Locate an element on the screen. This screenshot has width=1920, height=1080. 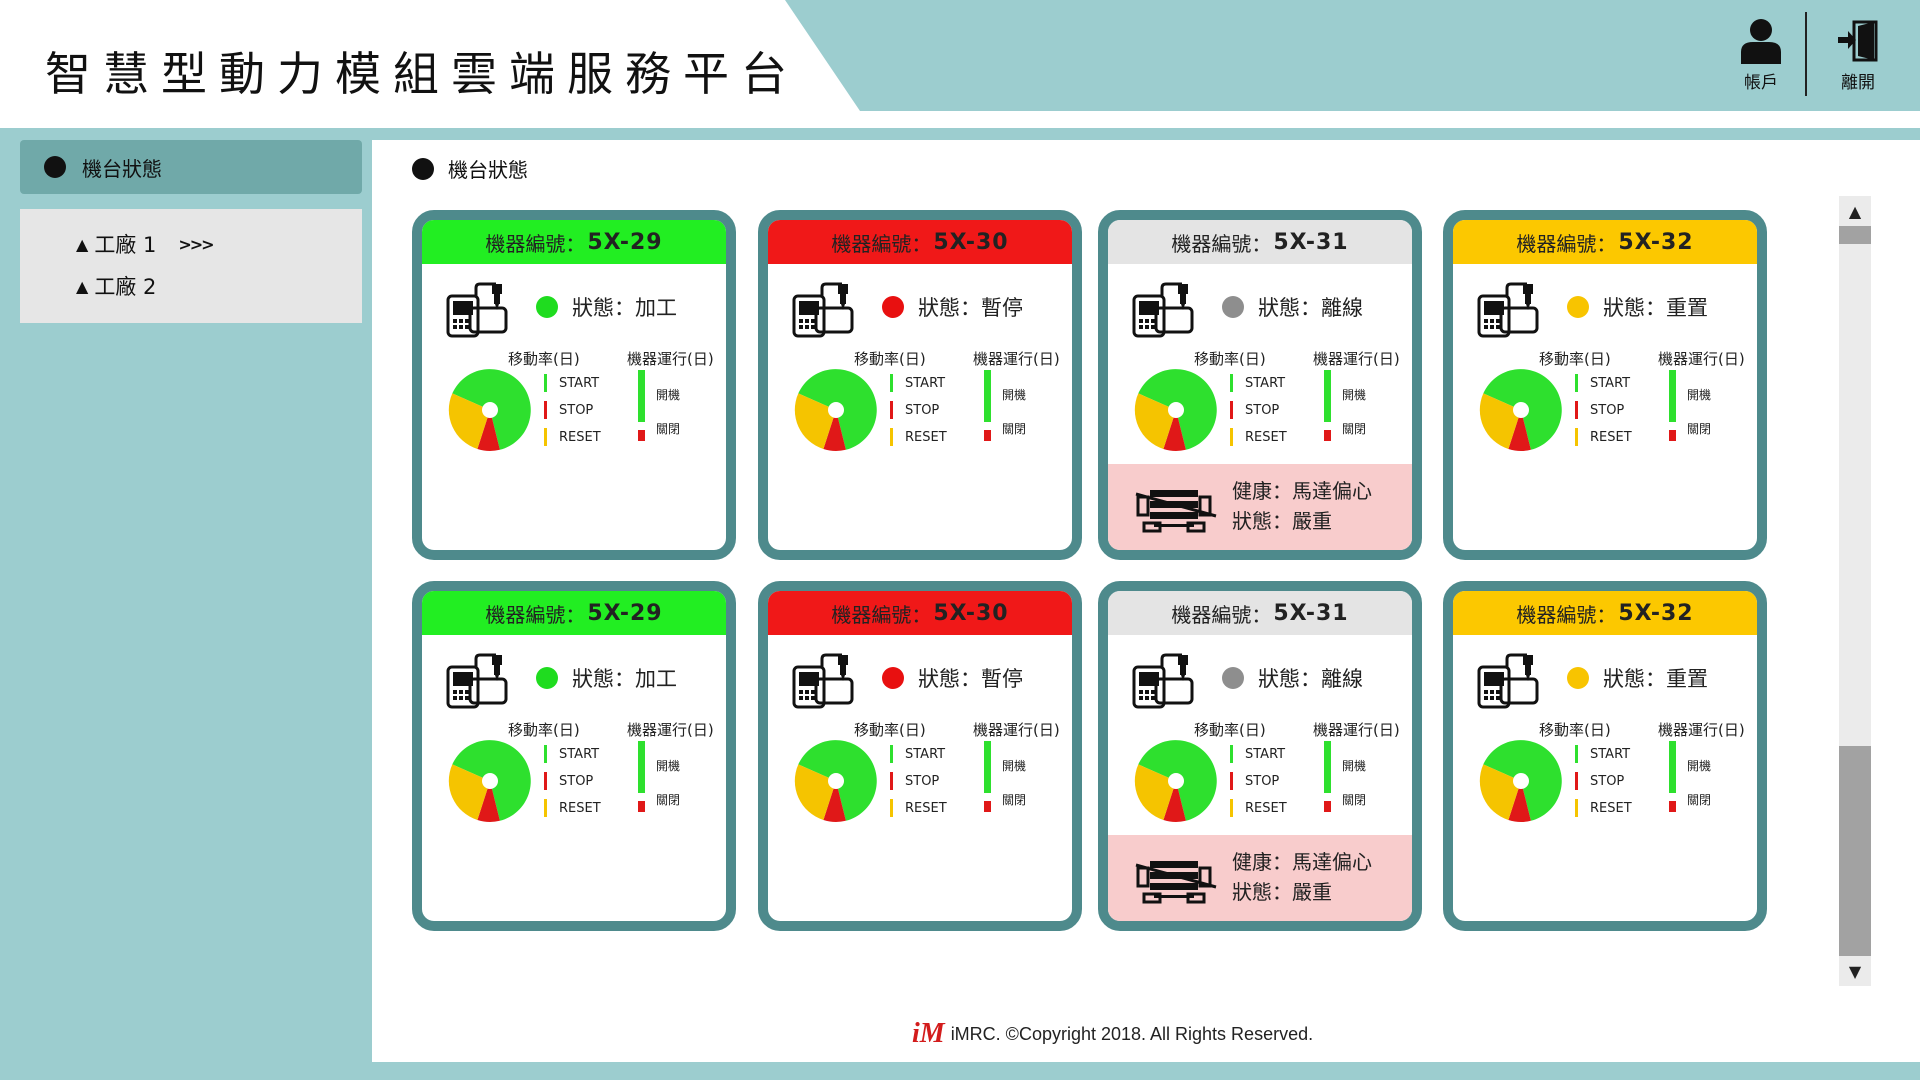
factory-item-2: ▲ 工廠 2 is located at coordinates (116, 286).